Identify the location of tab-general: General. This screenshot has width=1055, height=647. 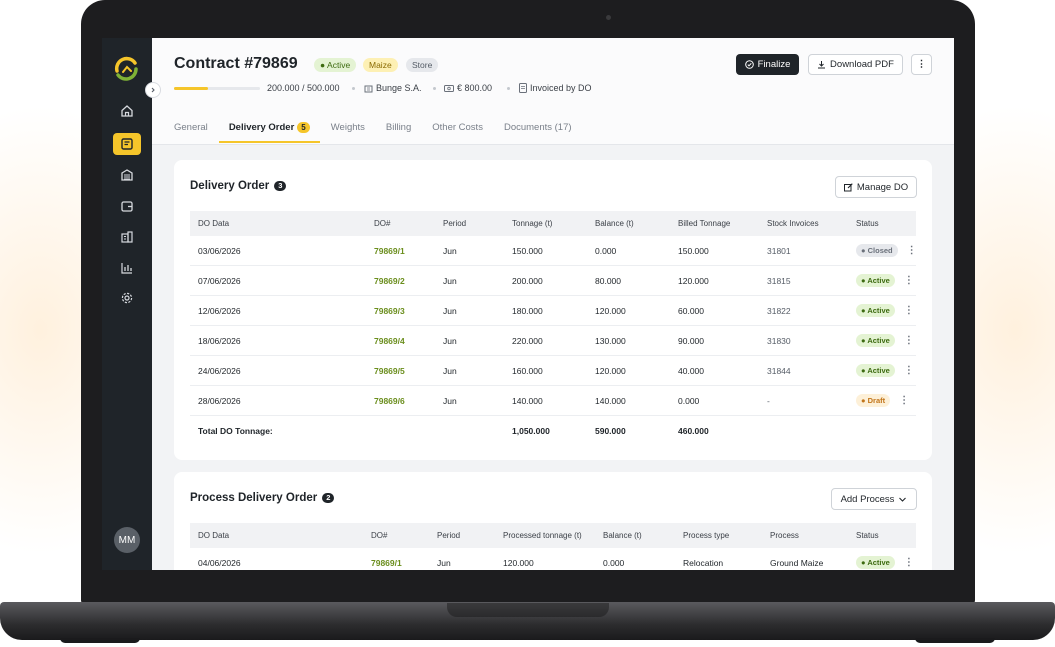
(191, 132).